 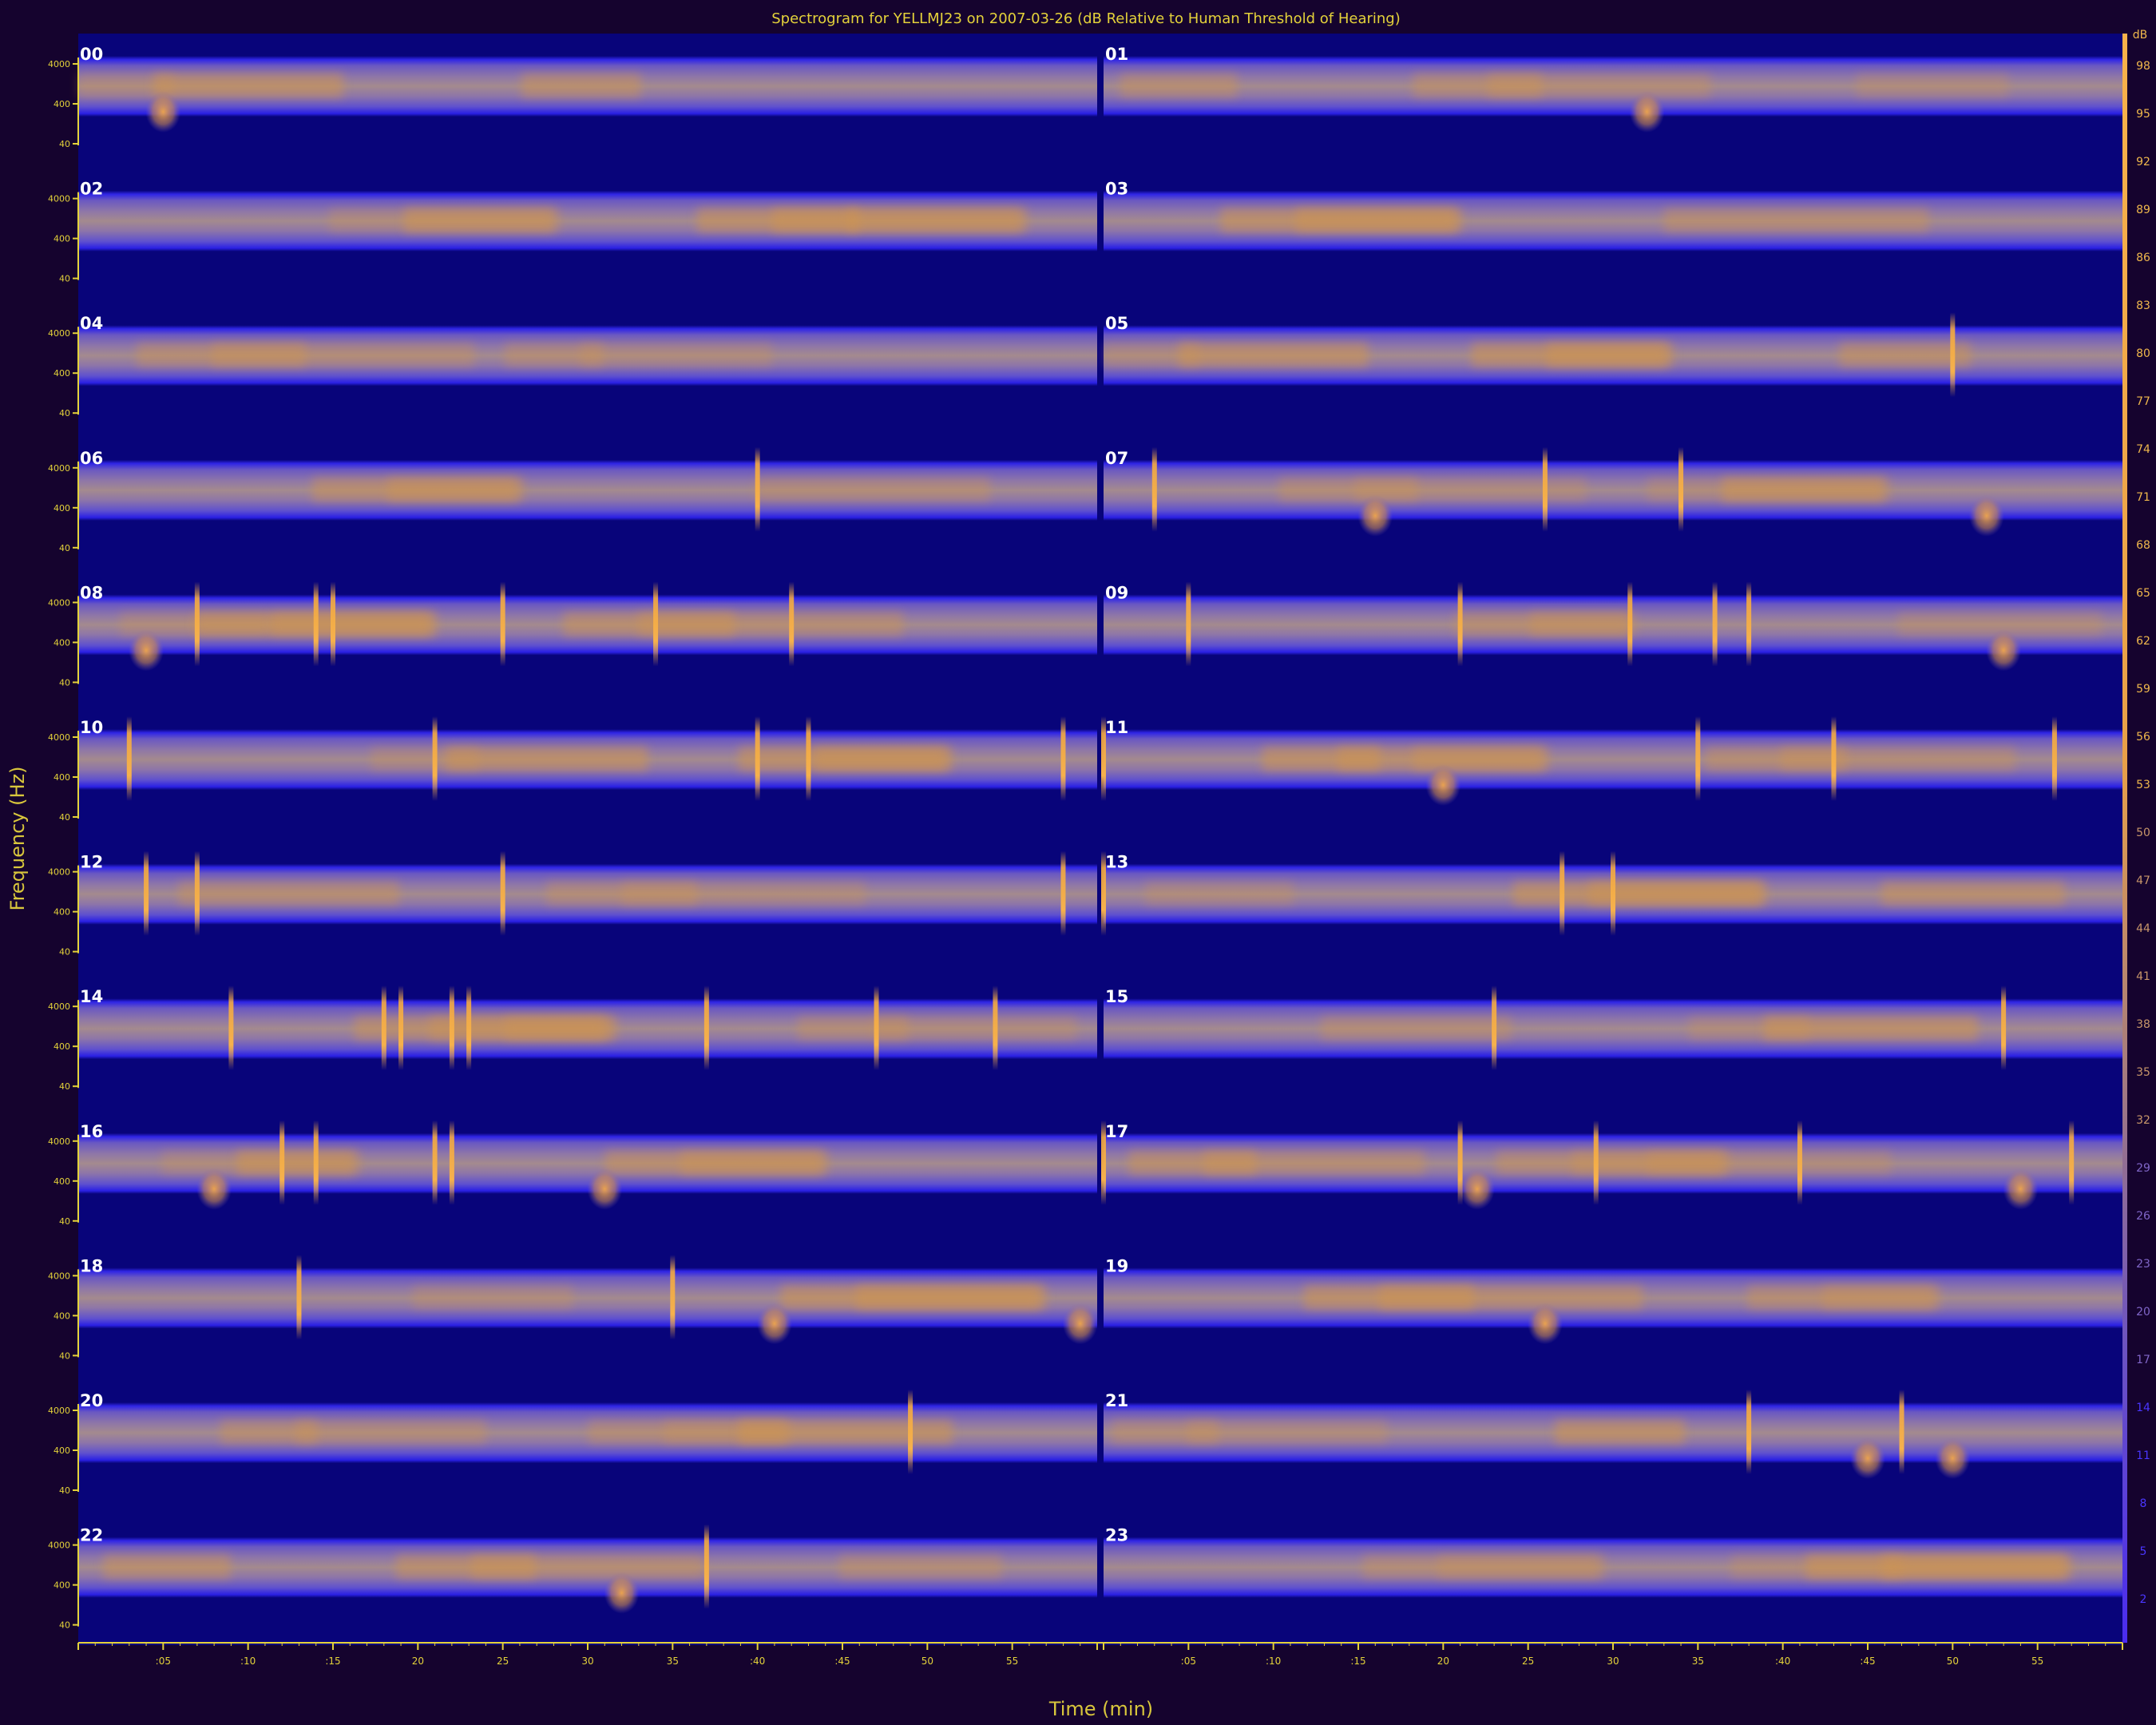 I want to click on y-axis-label: Frequency (Hz), so click(x=17, y=839).